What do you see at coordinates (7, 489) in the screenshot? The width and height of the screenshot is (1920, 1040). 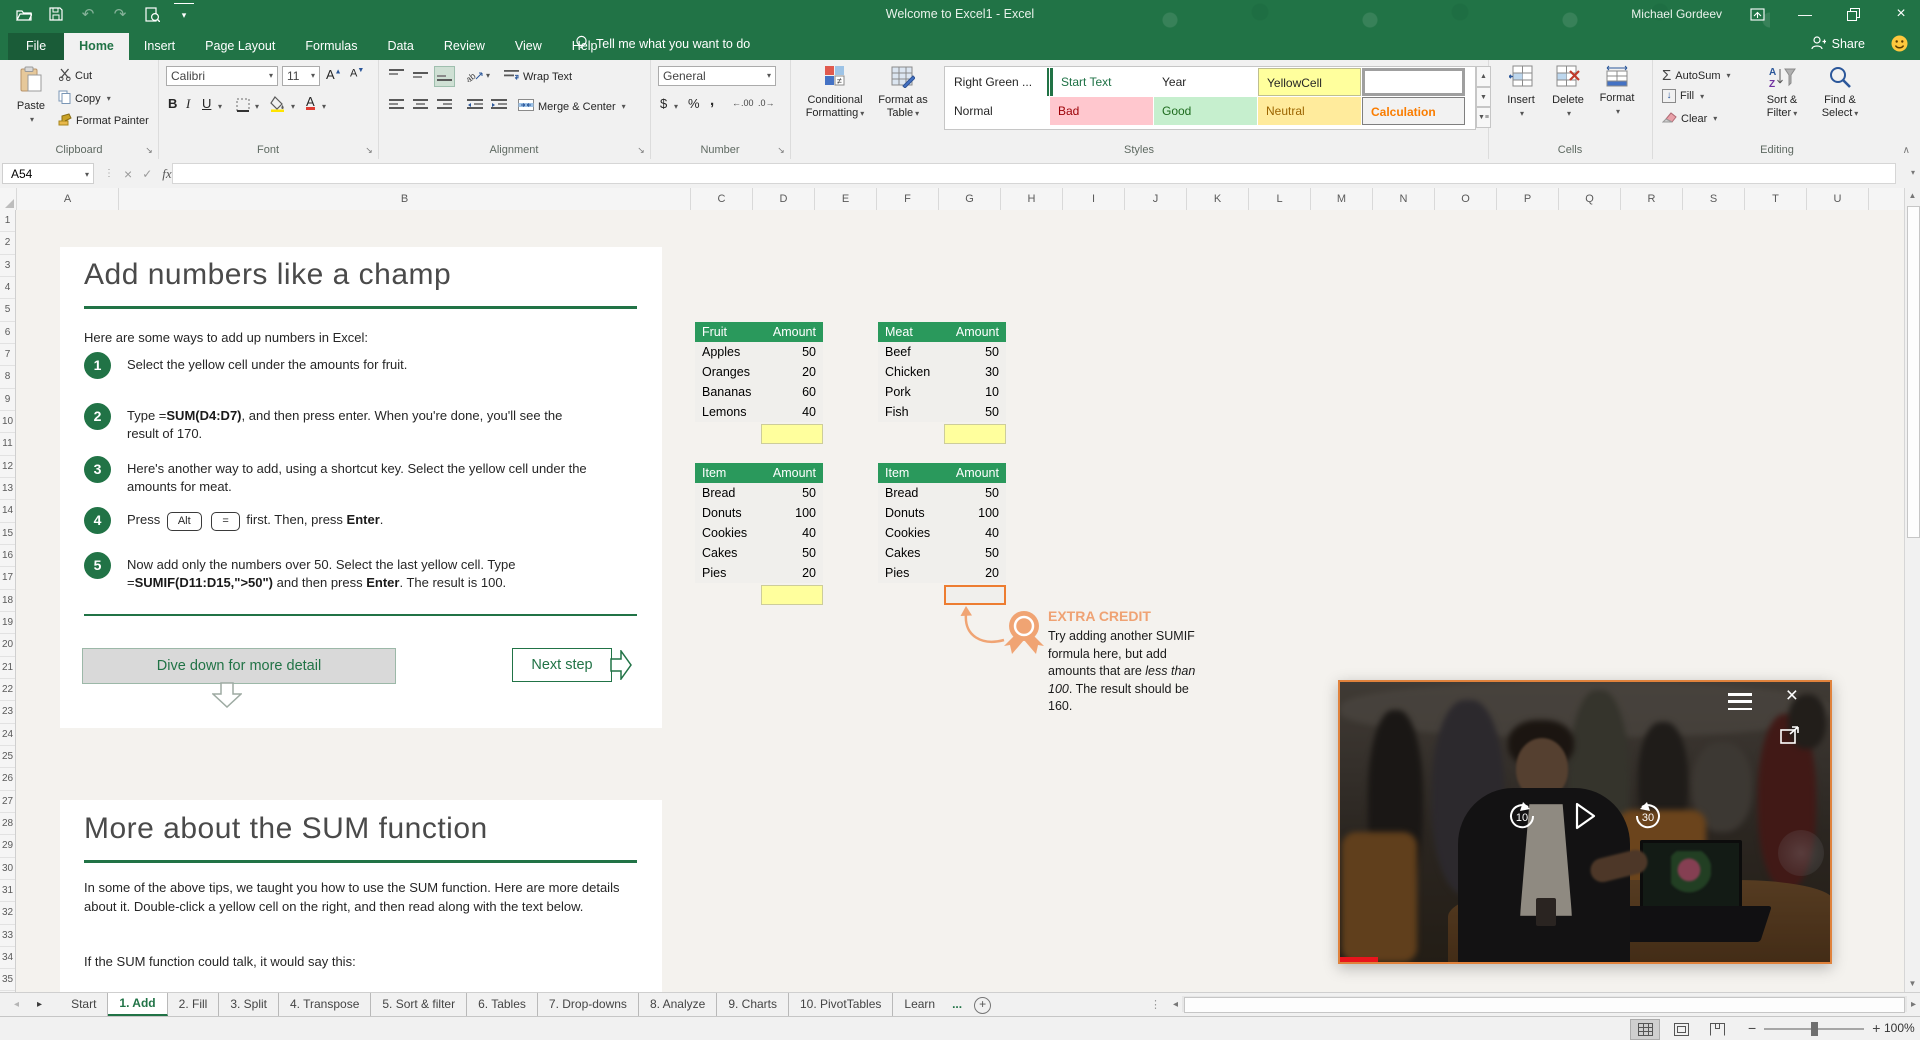 I see `row-header: 13` at bounding box center [7, 489].